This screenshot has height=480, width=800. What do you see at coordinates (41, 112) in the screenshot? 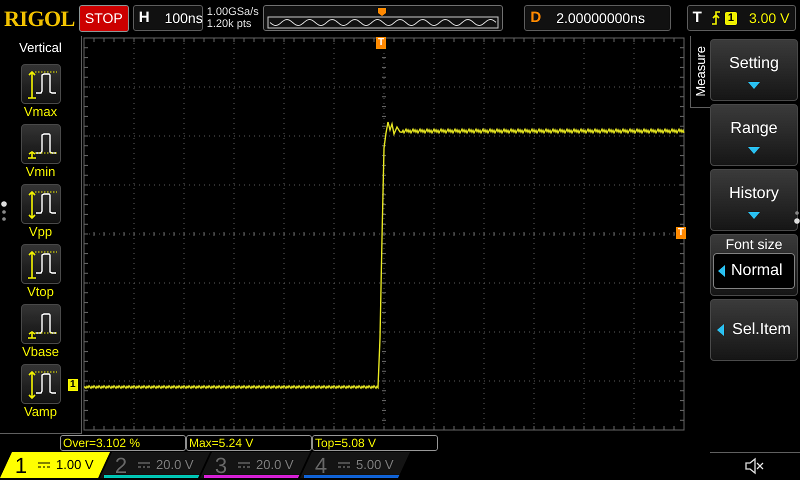
I see `measure-label: Vmax` at bounding box center [41, 112].